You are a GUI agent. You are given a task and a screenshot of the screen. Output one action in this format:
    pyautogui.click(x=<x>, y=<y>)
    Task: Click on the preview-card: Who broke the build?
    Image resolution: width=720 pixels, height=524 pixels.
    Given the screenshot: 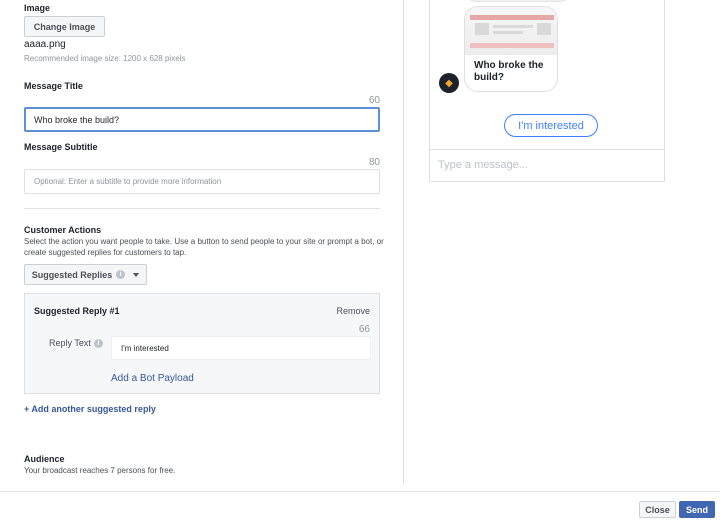 What is the action you would take?
    pyautogui.click(x=511, y=49)
    